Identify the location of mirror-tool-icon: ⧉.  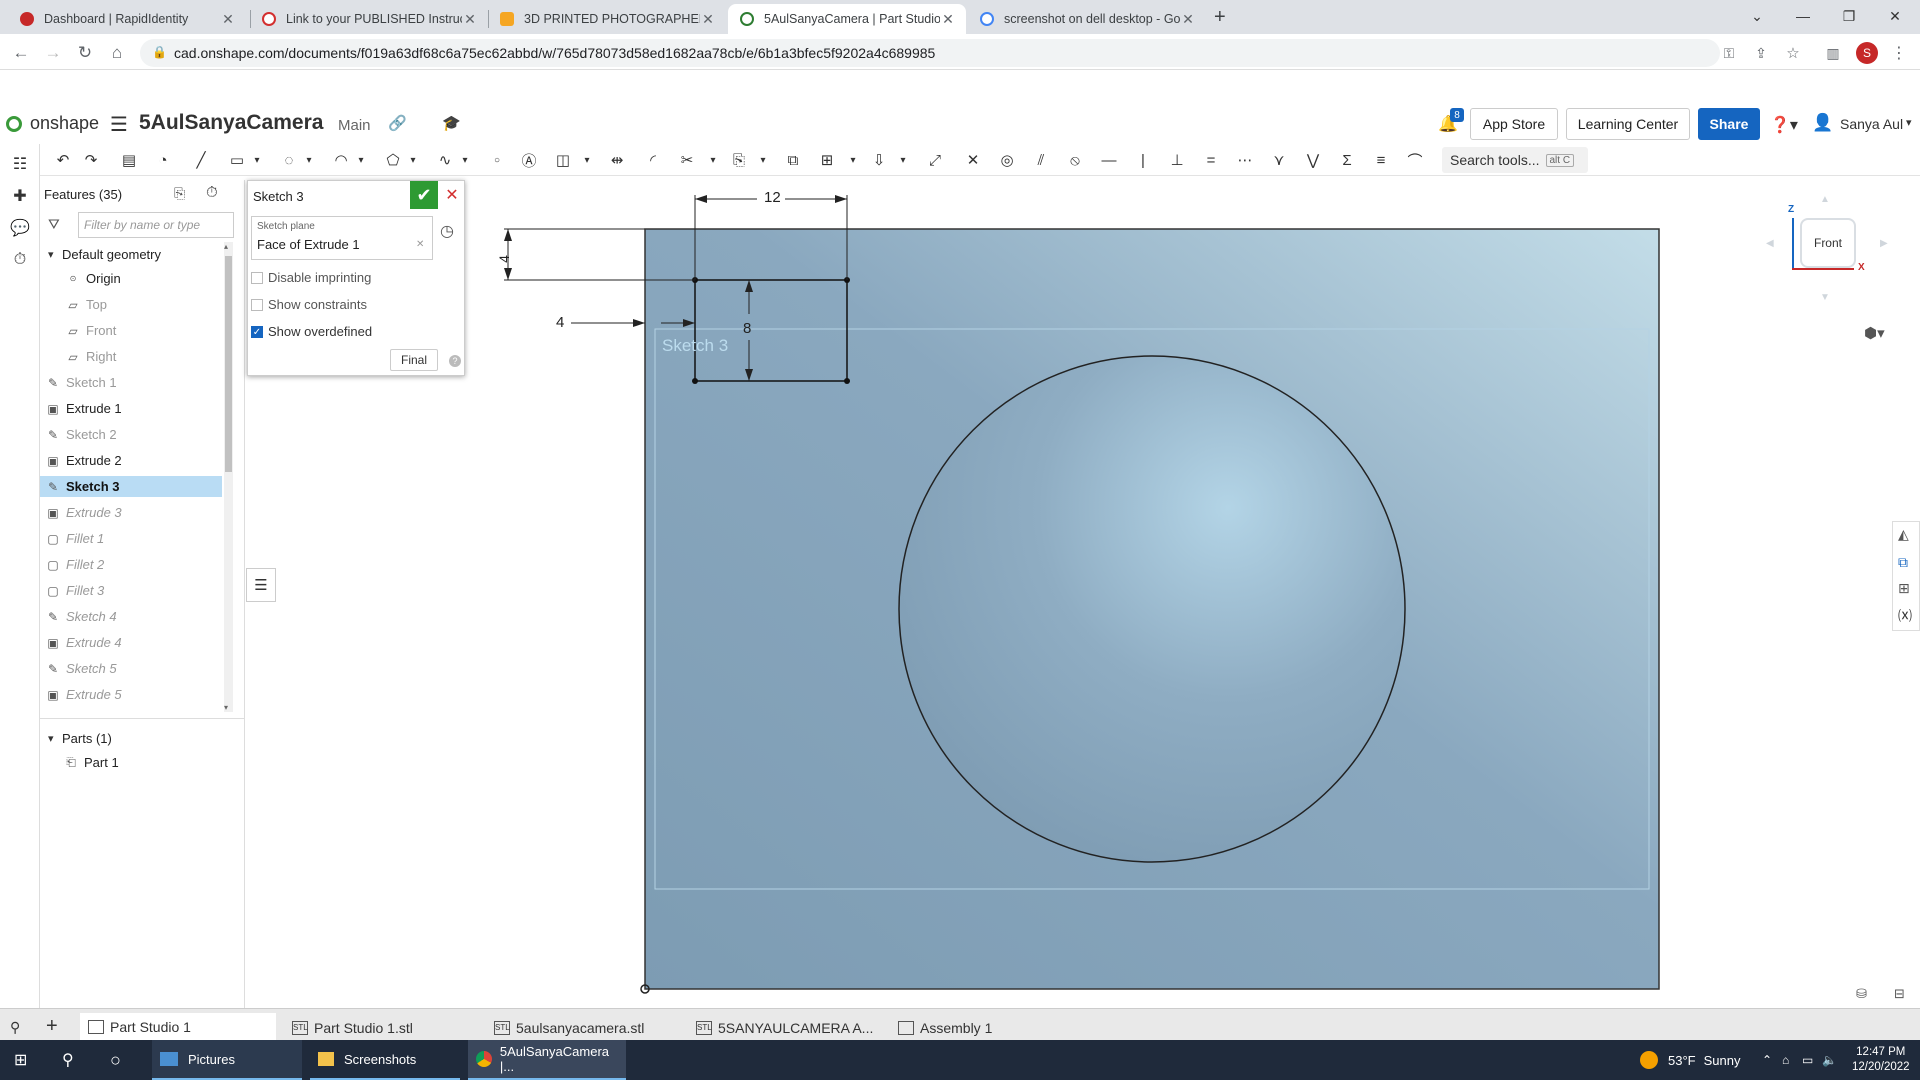
(793, 160).